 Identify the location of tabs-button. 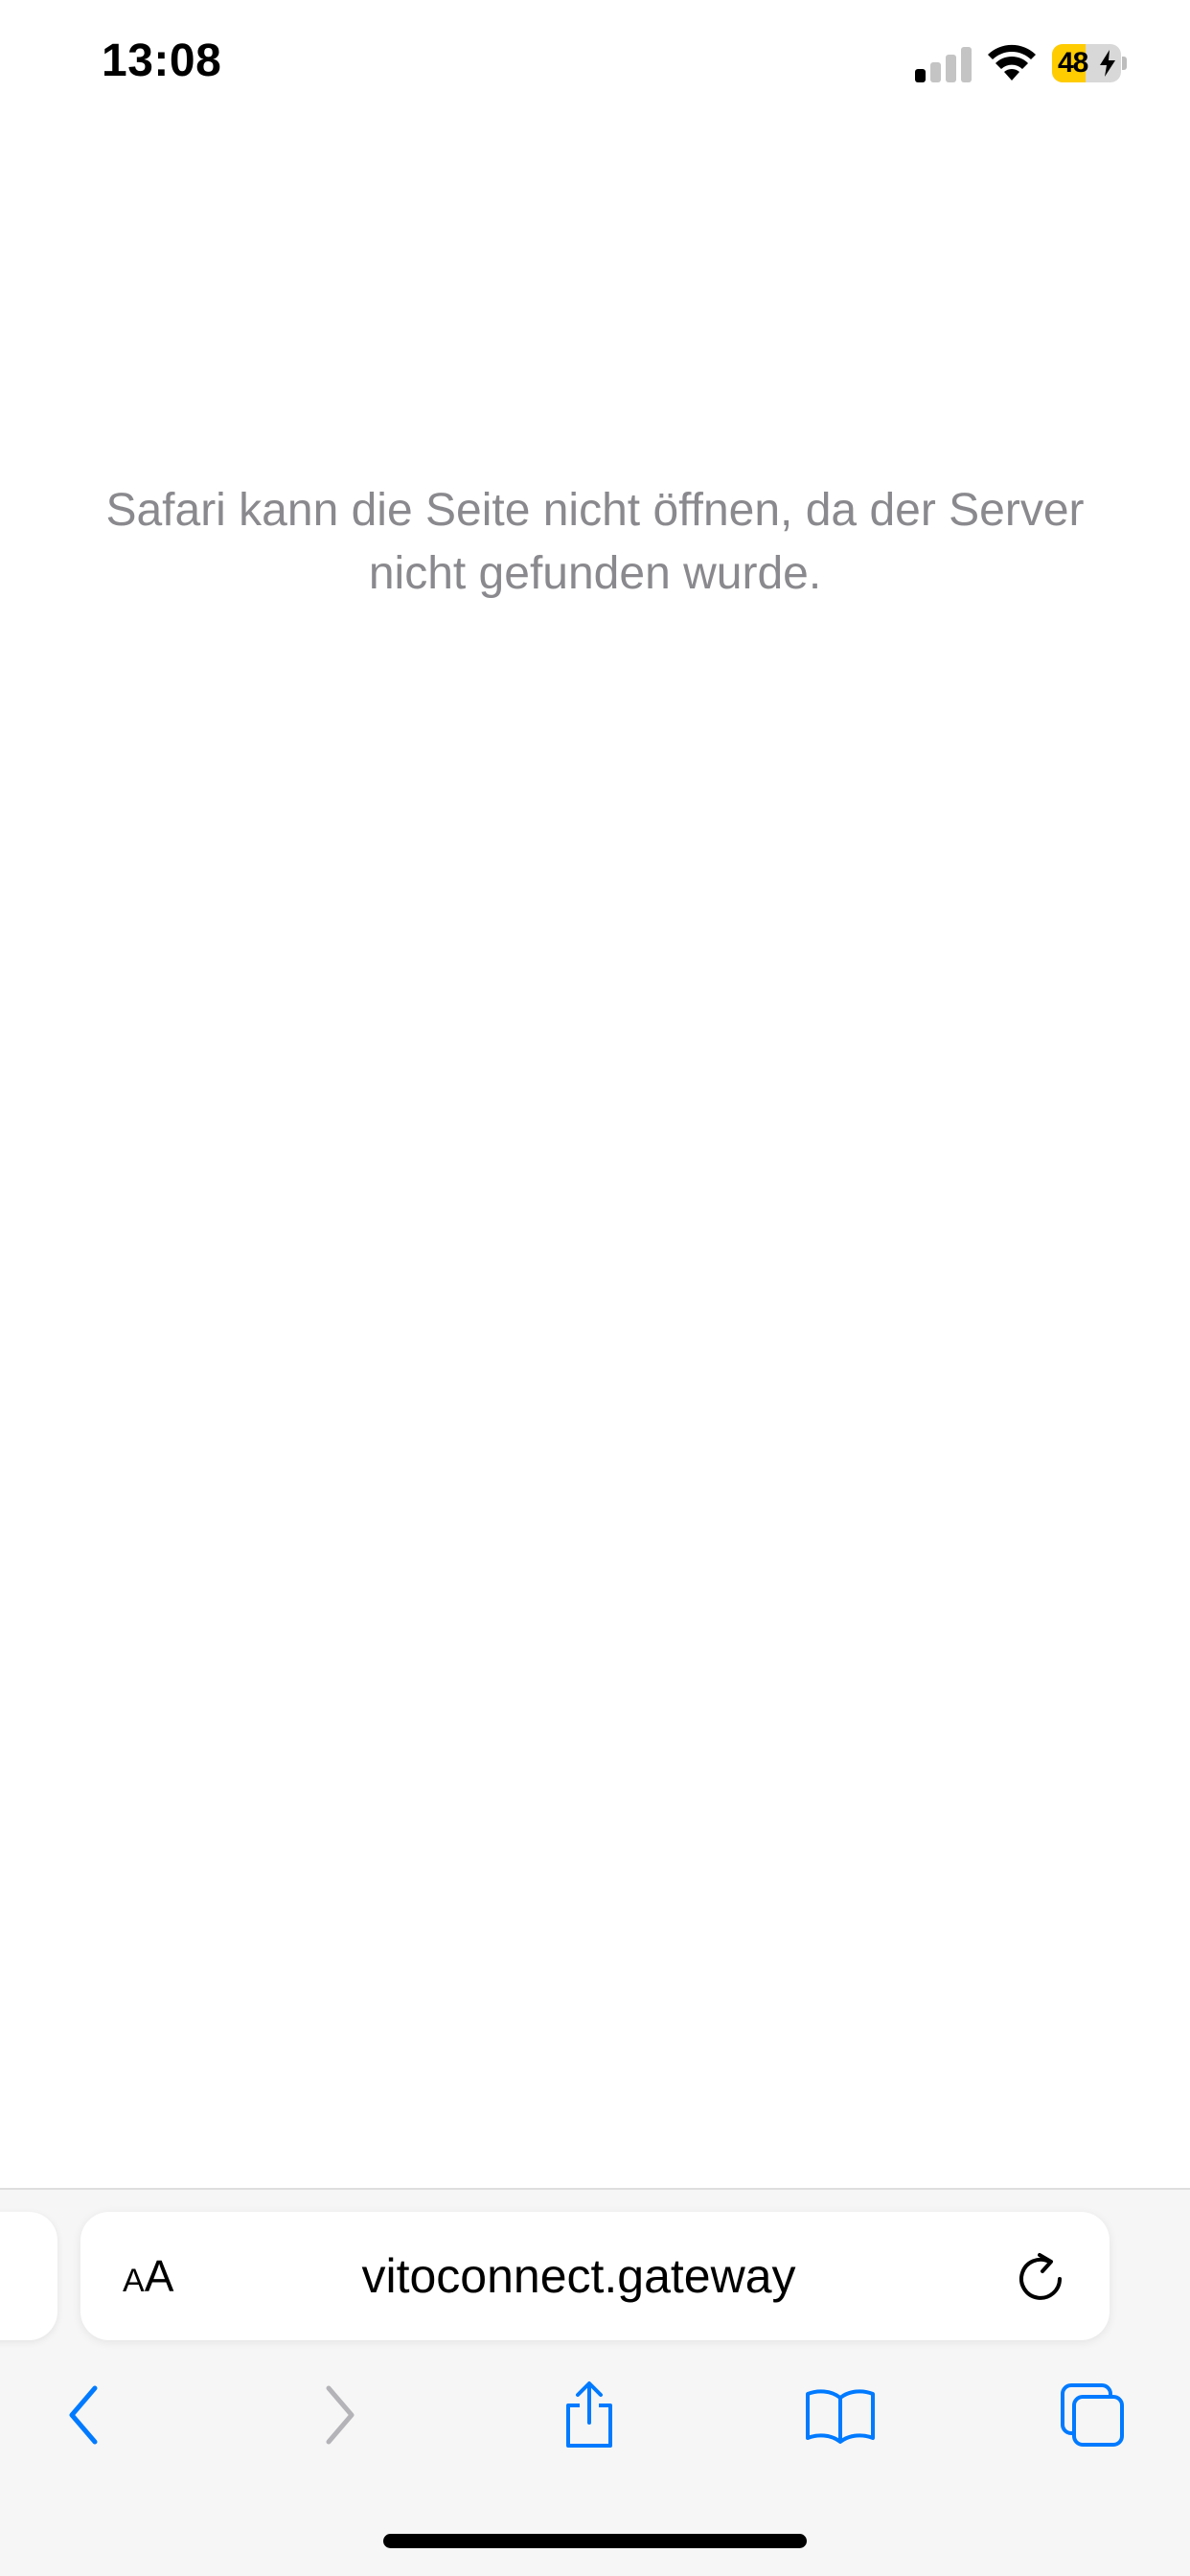
(1092, 2415).